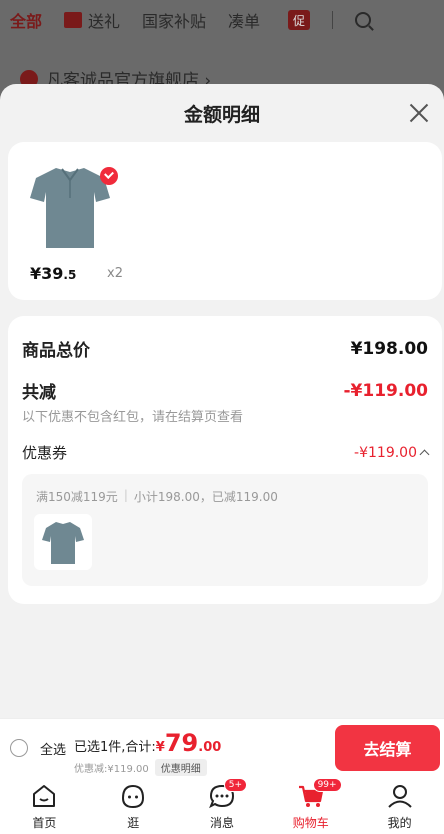  Describe the element at coordinates (133, 796) in the screenshot. I see `browse-face-icon` at that location.